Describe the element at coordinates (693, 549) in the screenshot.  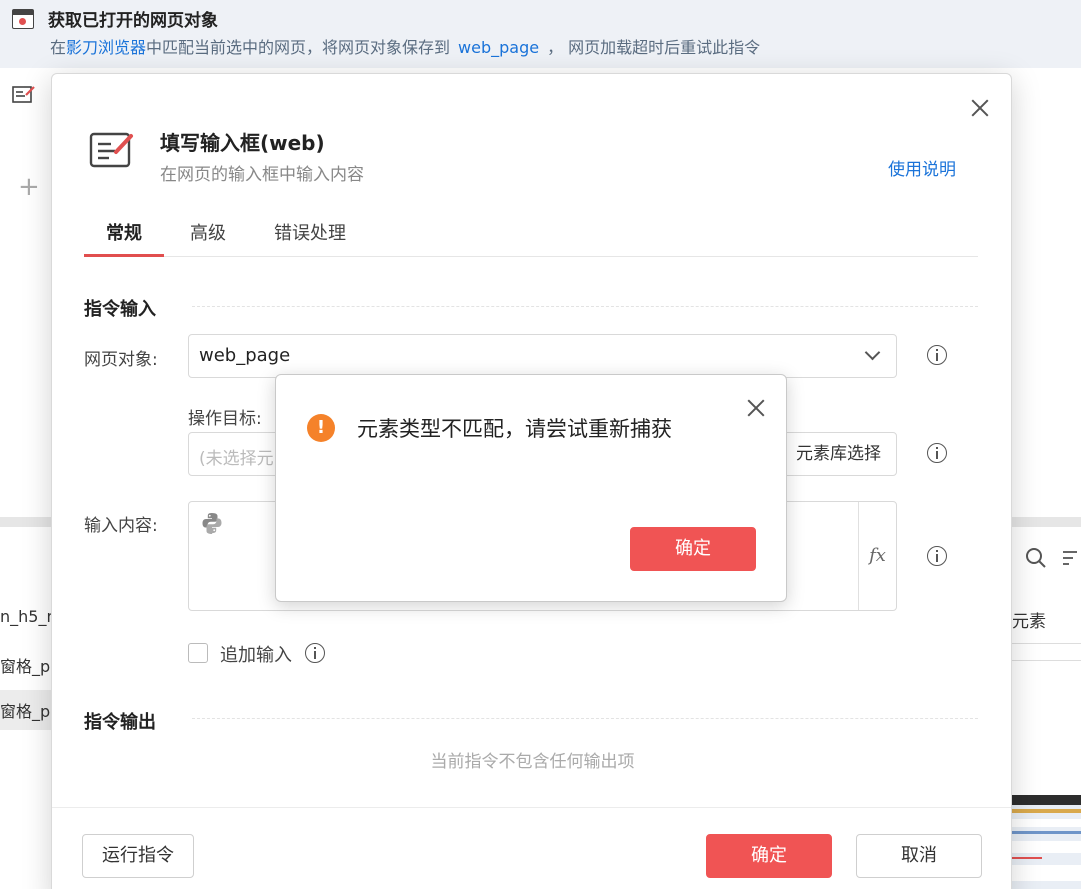
I see `alert-confirm-button: 确定` at that location.